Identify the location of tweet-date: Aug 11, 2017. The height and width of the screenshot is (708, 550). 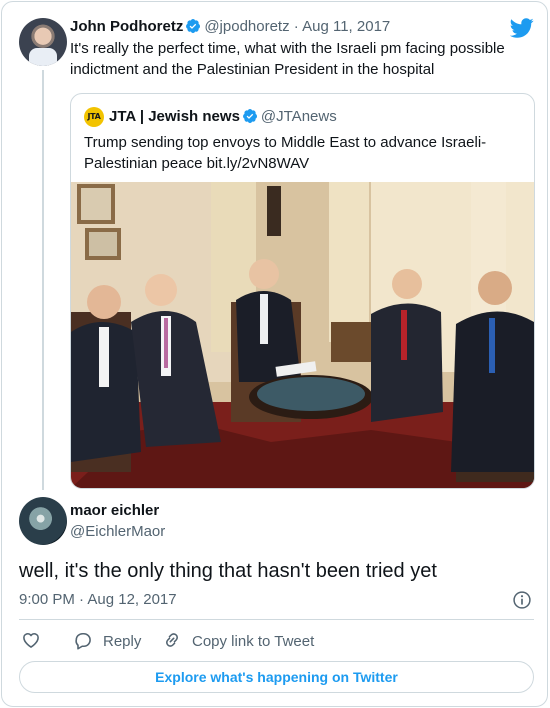
(346, 26).